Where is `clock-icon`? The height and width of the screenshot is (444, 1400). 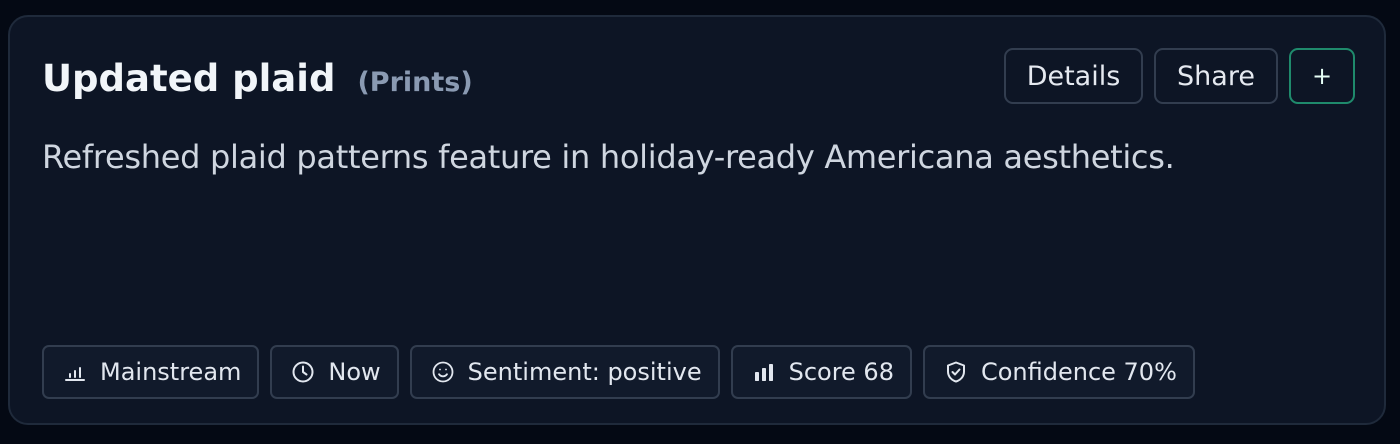
clock-icon is located at coordinates (303, 372).